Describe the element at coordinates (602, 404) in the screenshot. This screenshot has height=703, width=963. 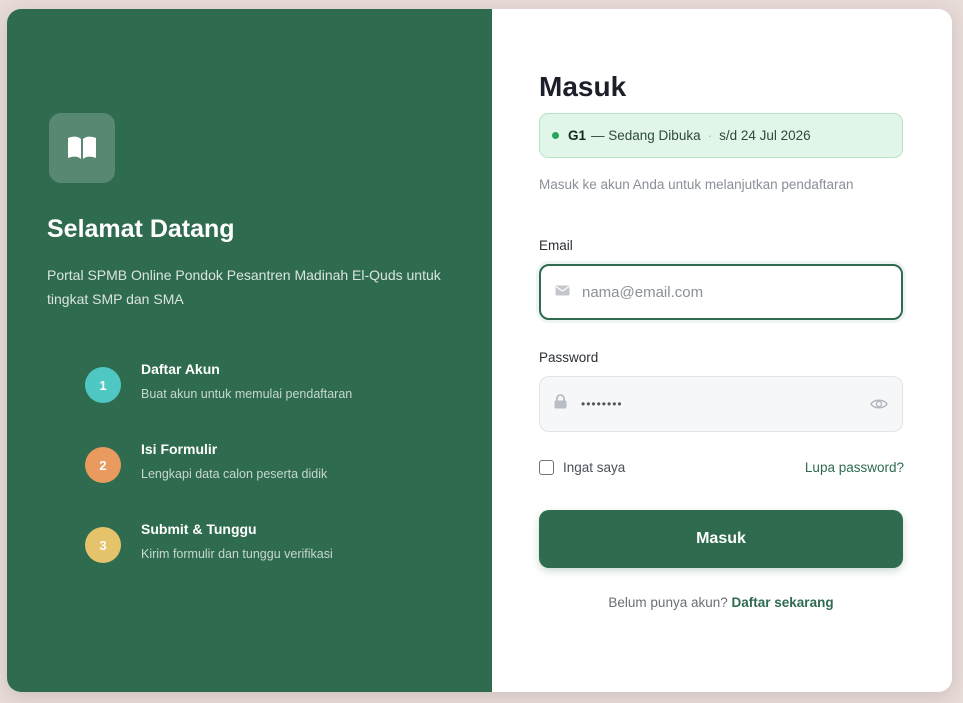
I see `password-input: ••••••••` at that location.